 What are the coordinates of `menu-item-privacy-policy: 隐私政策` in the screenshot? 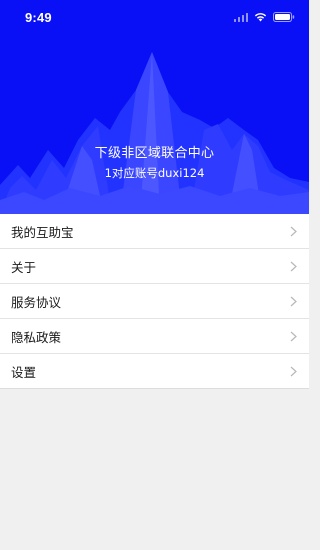 It's located at (154, 336).